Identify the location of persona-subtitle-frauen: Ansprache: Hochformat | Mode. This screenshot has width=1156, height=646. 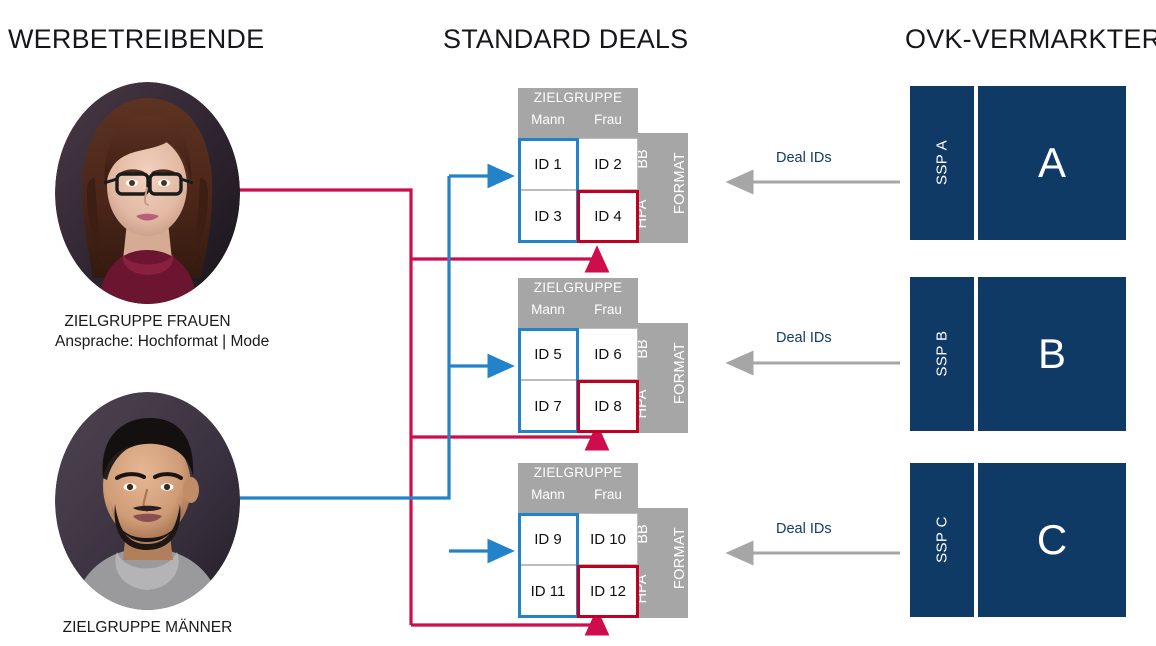
(162, 341).